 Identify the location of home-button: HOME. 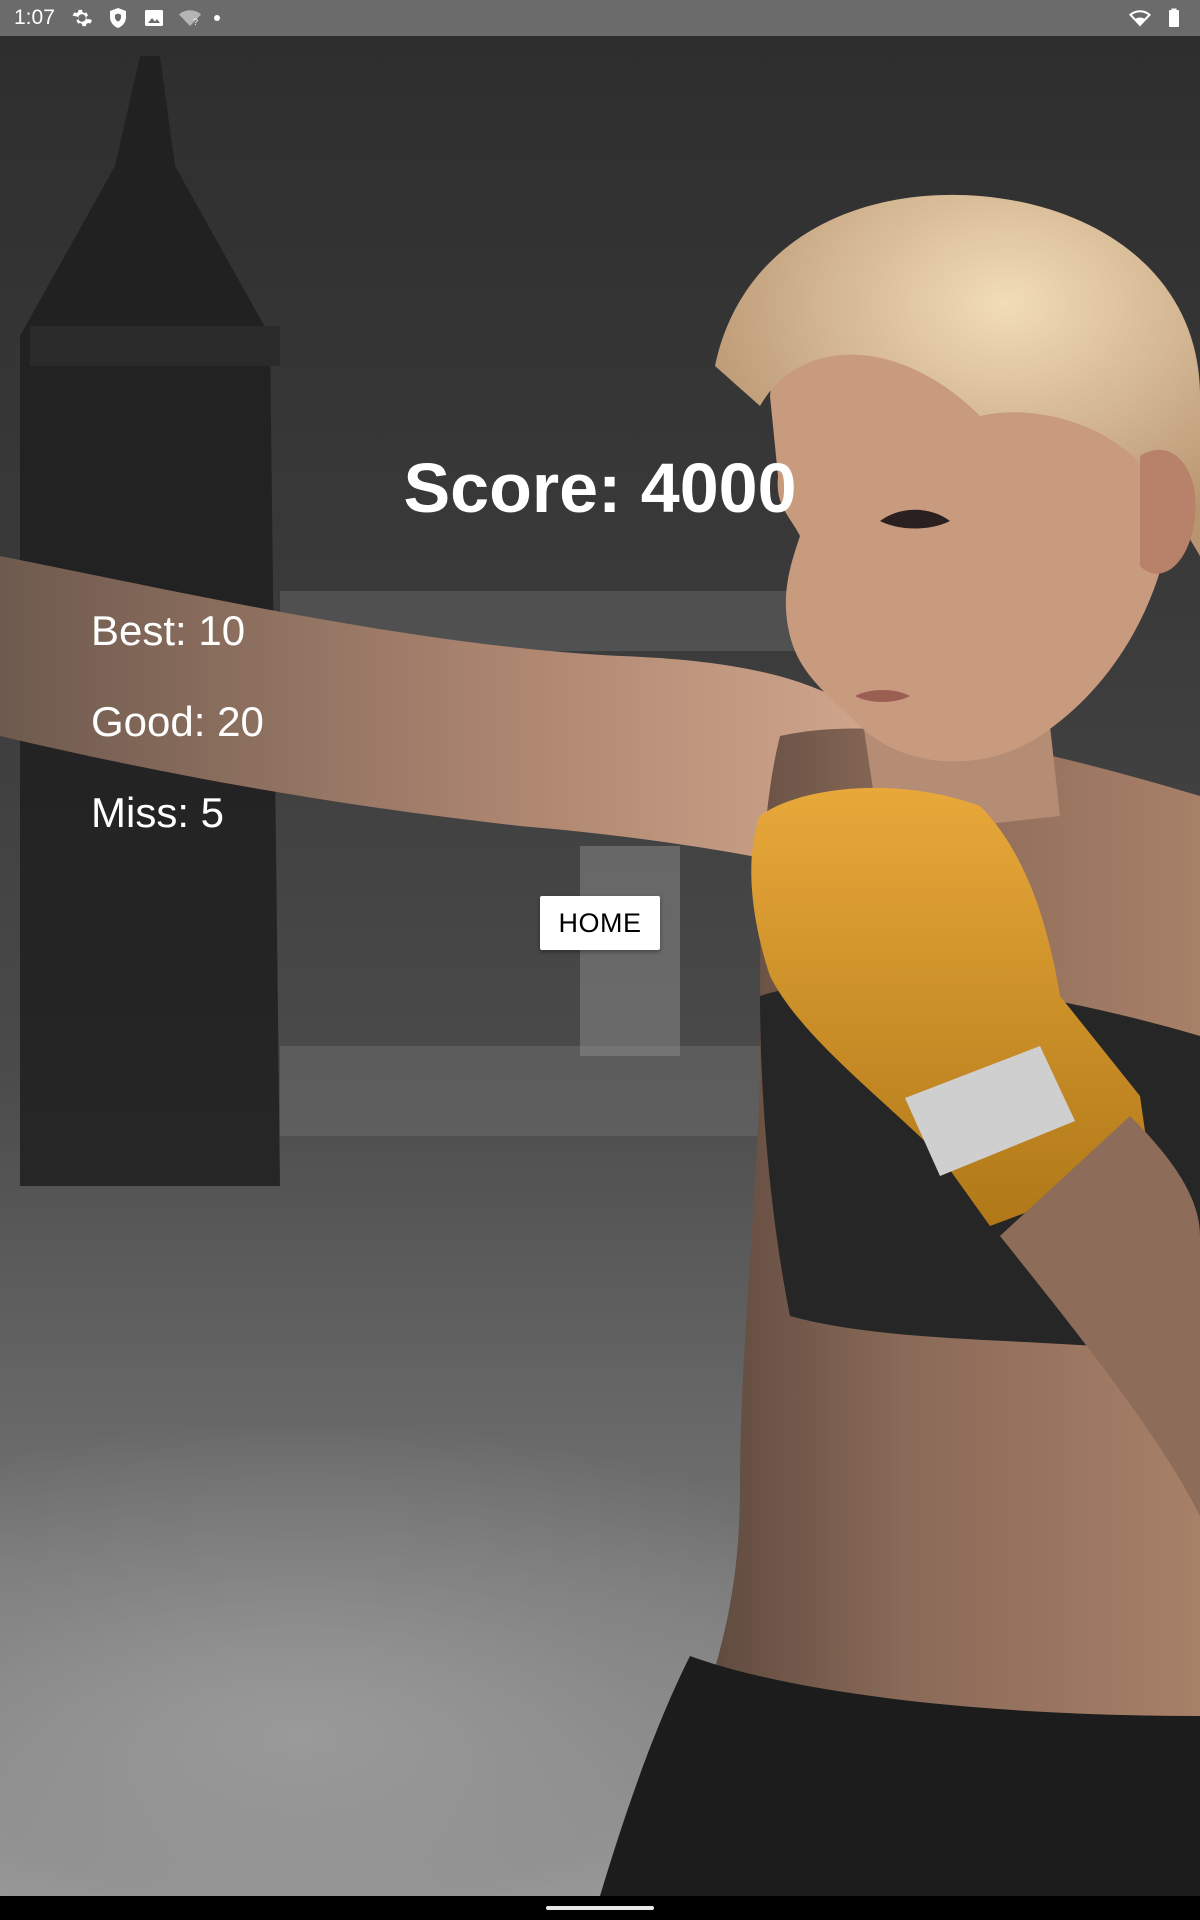
(600, 923).